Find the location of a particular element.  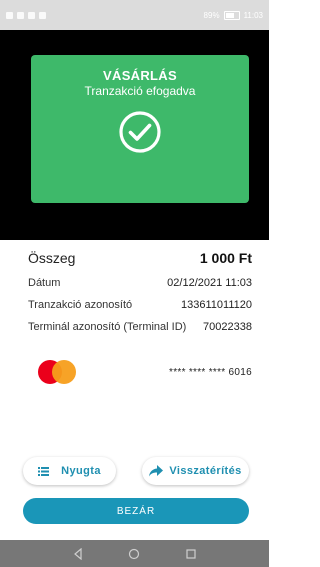

list-icon is located at coordinates (44, 471).